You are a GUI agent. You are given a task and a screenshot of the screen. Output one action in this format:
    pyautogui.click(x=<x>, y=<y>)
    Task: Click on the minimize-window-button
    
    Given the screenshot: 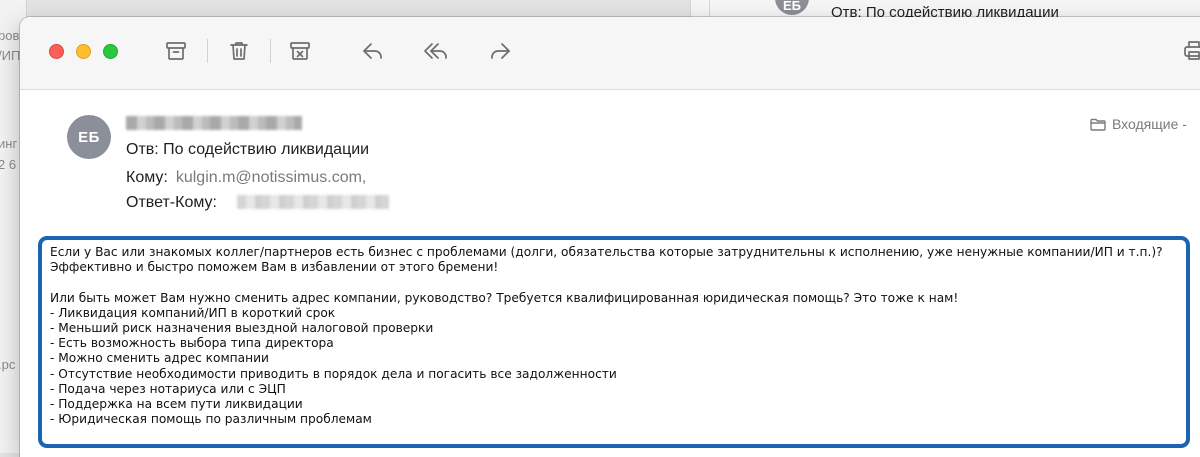 What is the action you would take?
    pyautogui.click(x=83, y=51)
    